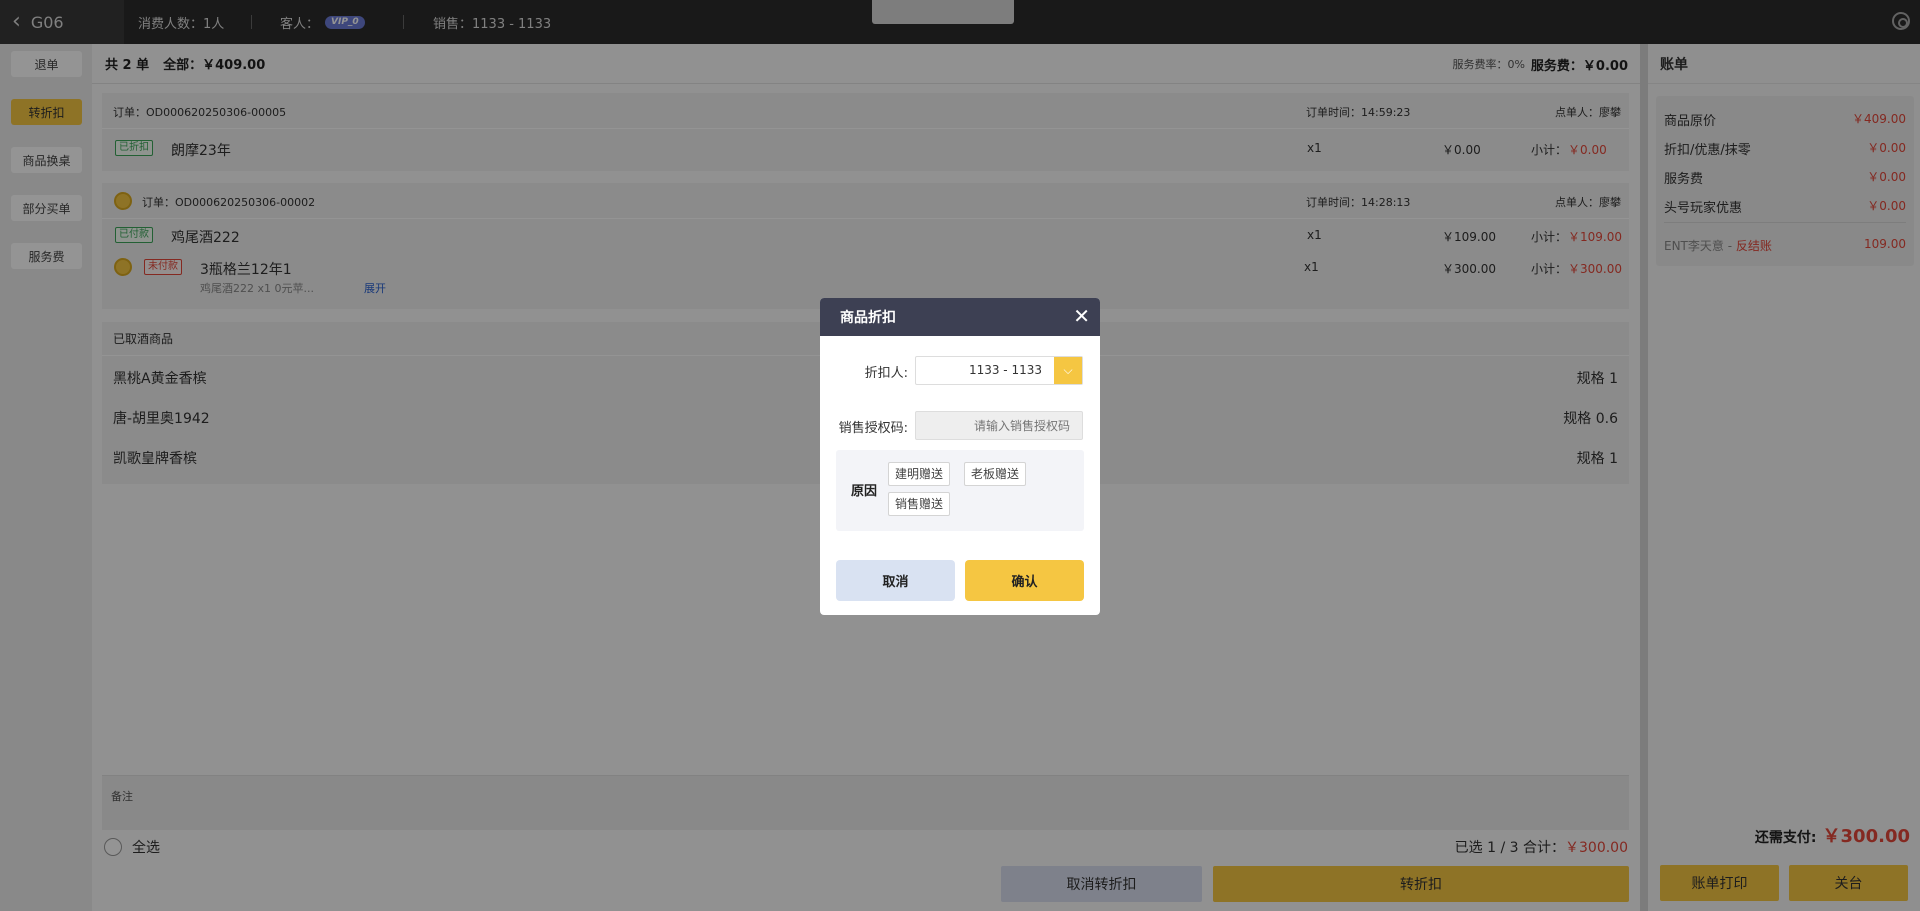 Image resolution: width=1920 pixels, height=911 pixels. What do you see at coordinates (999, 425) in the screenshot?
I see `auth-code-input` at bounding box center [999, 425].